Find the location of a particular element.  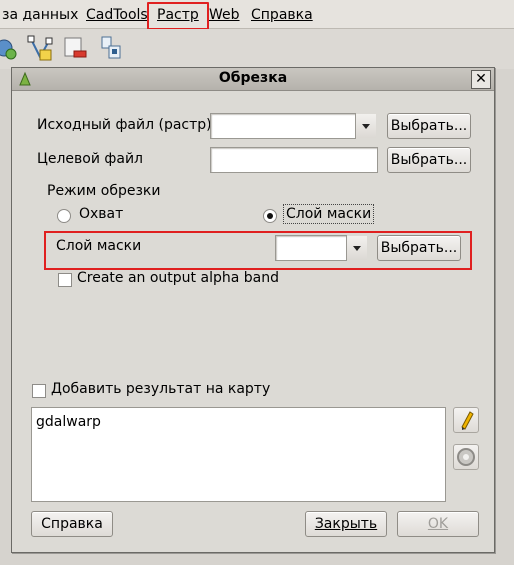

menubar: за данных CadTools Растр Web Справка is located at coordinates (257, 15).